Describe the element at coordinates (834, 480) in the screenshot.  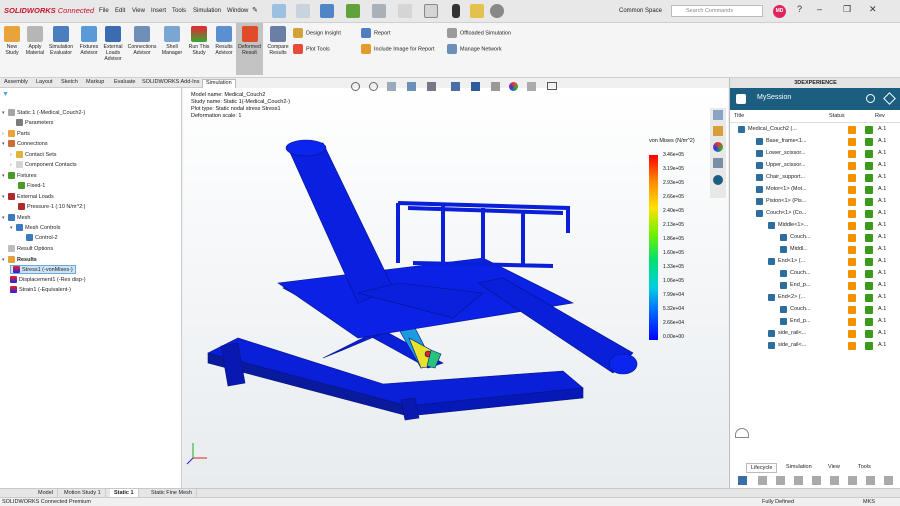
I see `sync-icon` at that location.